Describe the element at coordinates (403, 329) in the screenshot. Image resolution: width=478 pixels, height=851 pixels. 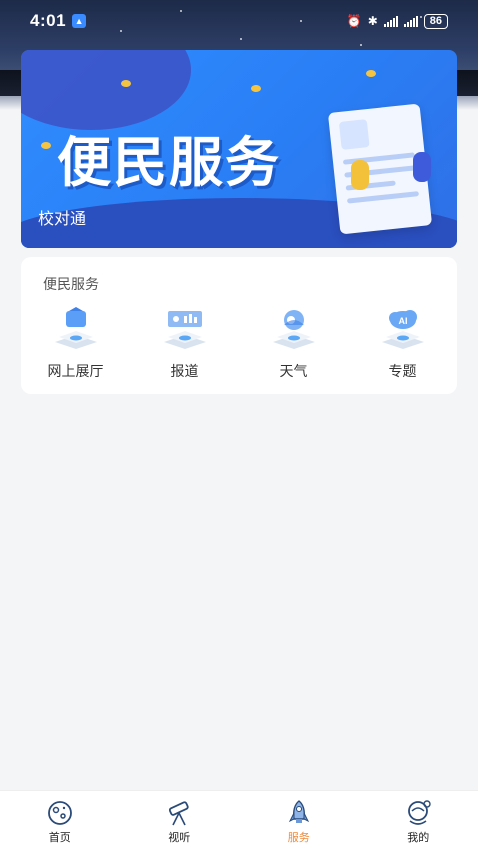
I see `topic-icon: AI` at that location.